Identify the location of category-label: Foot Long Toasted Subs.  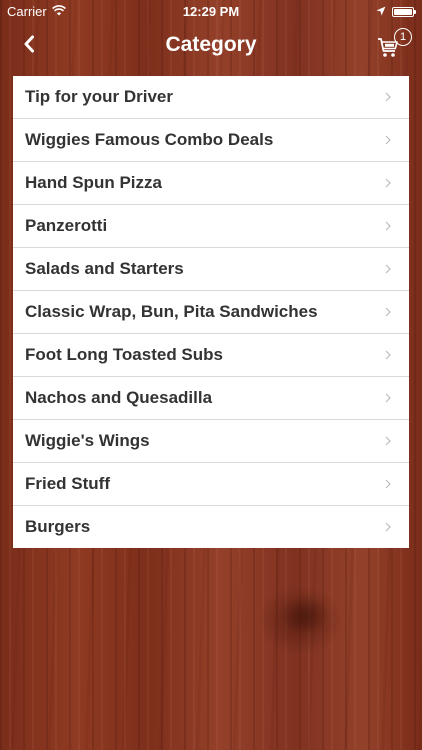
(124, 354).